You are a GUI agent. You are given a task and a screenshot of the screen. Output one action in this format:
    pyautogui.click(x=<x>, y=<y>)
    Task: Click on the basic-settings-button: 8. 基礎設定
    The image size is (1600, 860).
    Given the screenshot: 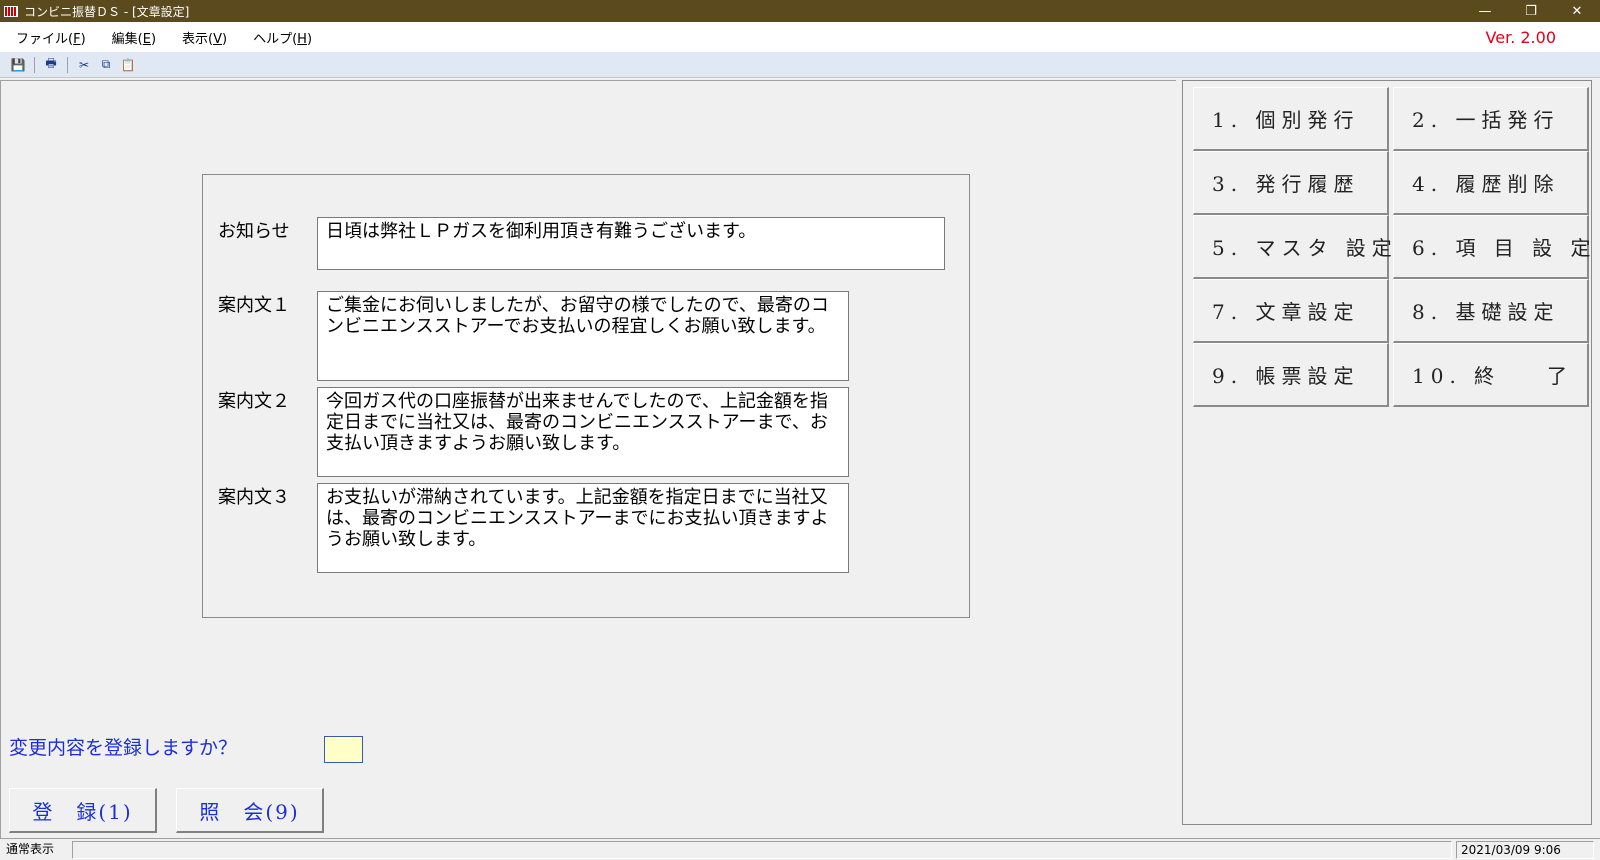 What is the action you would take?
    pyautogui.click(x=1491, y=311)
    